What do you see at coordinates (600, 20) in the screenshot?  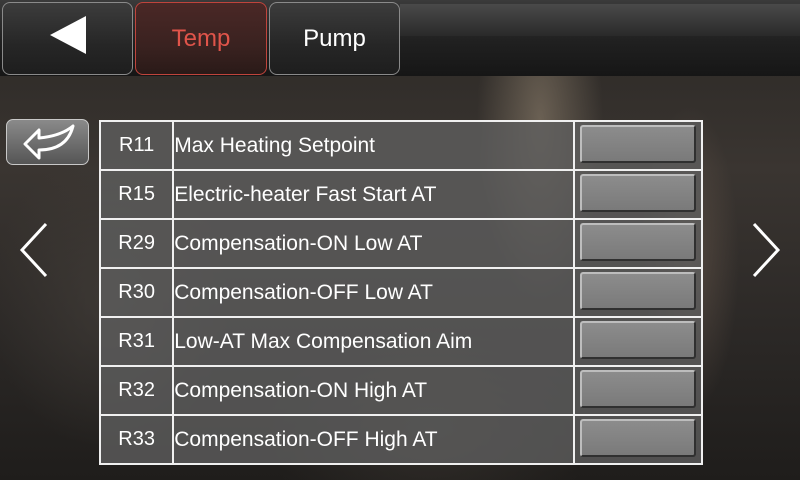 I see `top-bar-strip` at bounding box center [600, 20].